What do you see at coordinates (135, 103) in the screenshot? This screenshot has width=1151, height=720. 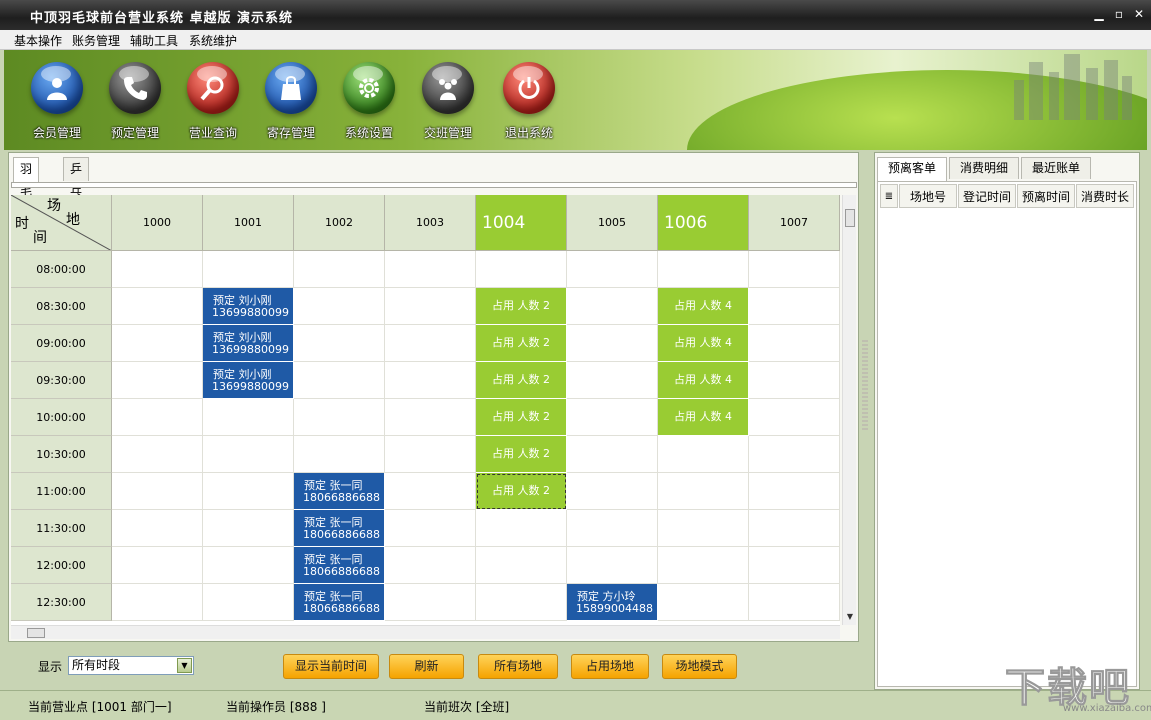 I see `toolbar-button-reservation: 预定管理` at bounding box center [135, 103].